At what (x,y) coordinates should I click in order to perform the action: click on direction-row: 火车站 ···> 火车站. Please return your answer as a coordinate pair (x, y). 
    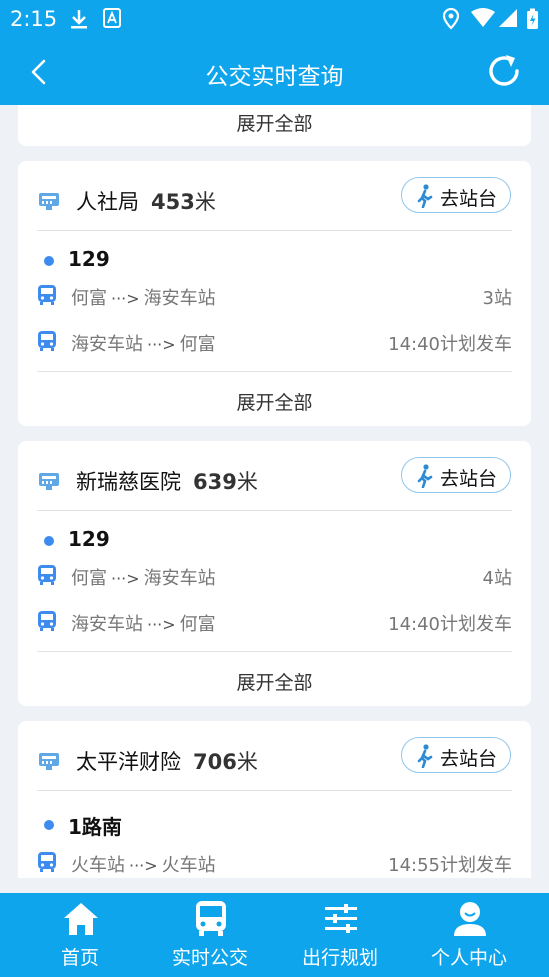
    Looking at the image, I should click on (143, 864).